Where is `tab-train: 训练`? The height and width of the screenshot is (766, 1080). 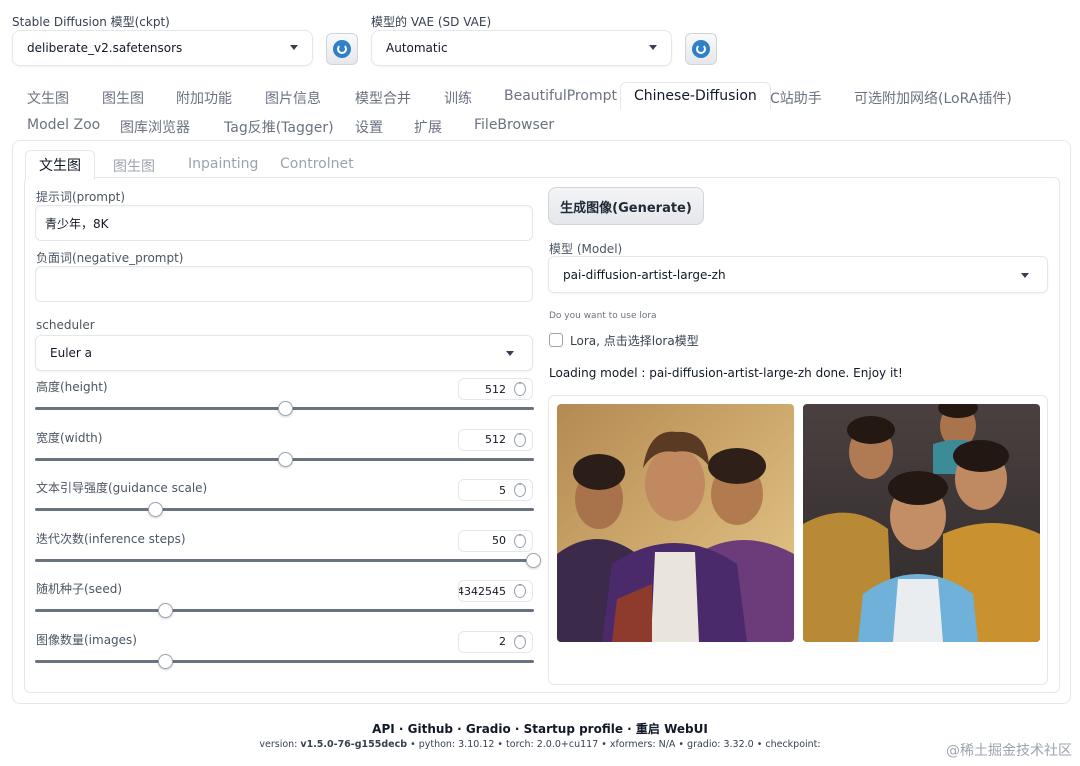 tab-train: 训练 is located at coordinates (458, 98).